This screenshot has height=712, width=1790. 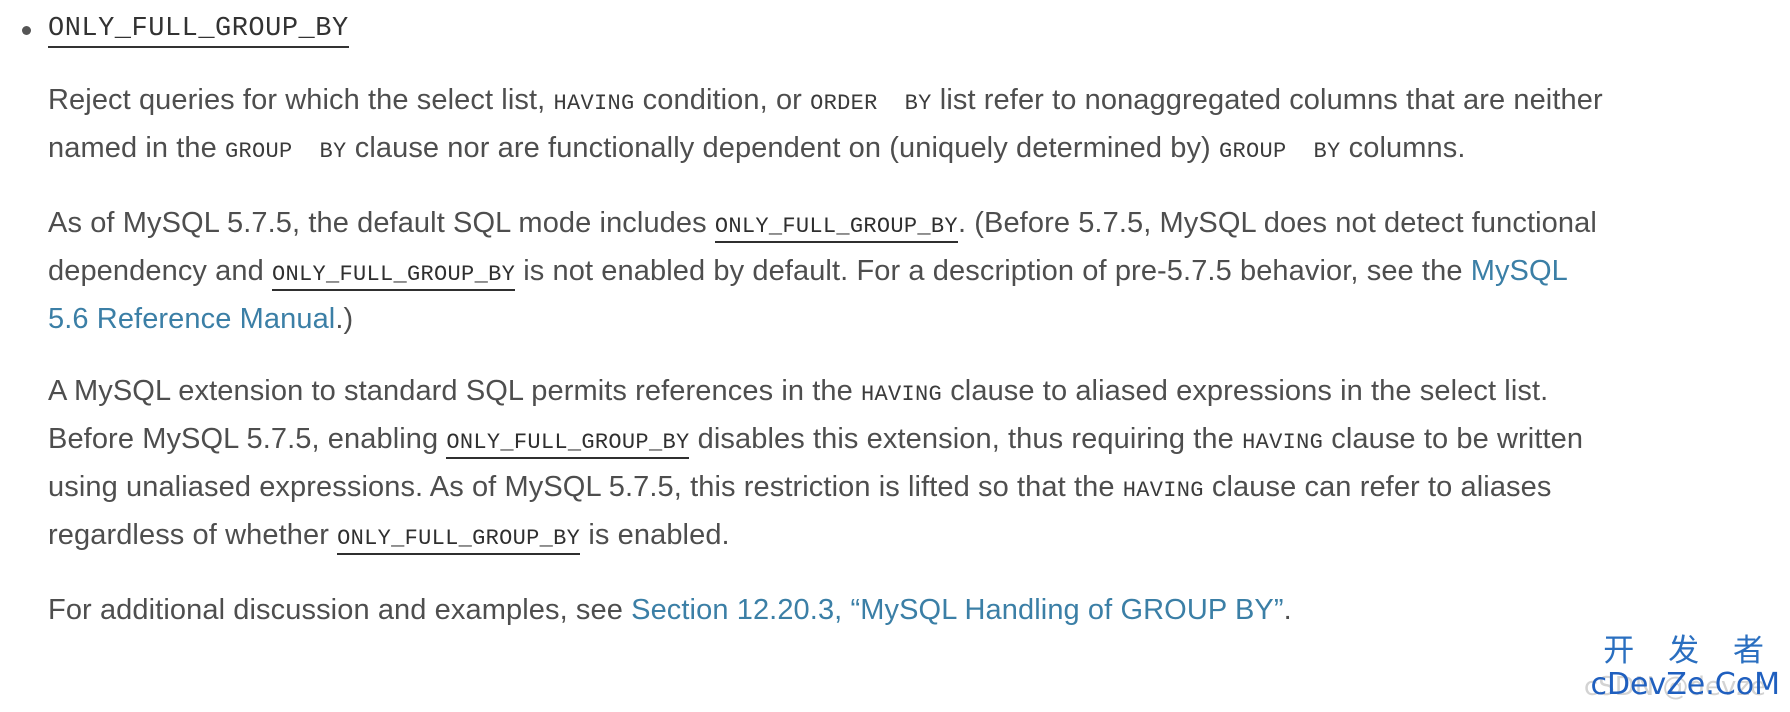 I want to click on text-segment: columns., so click(x=1403, y=148).